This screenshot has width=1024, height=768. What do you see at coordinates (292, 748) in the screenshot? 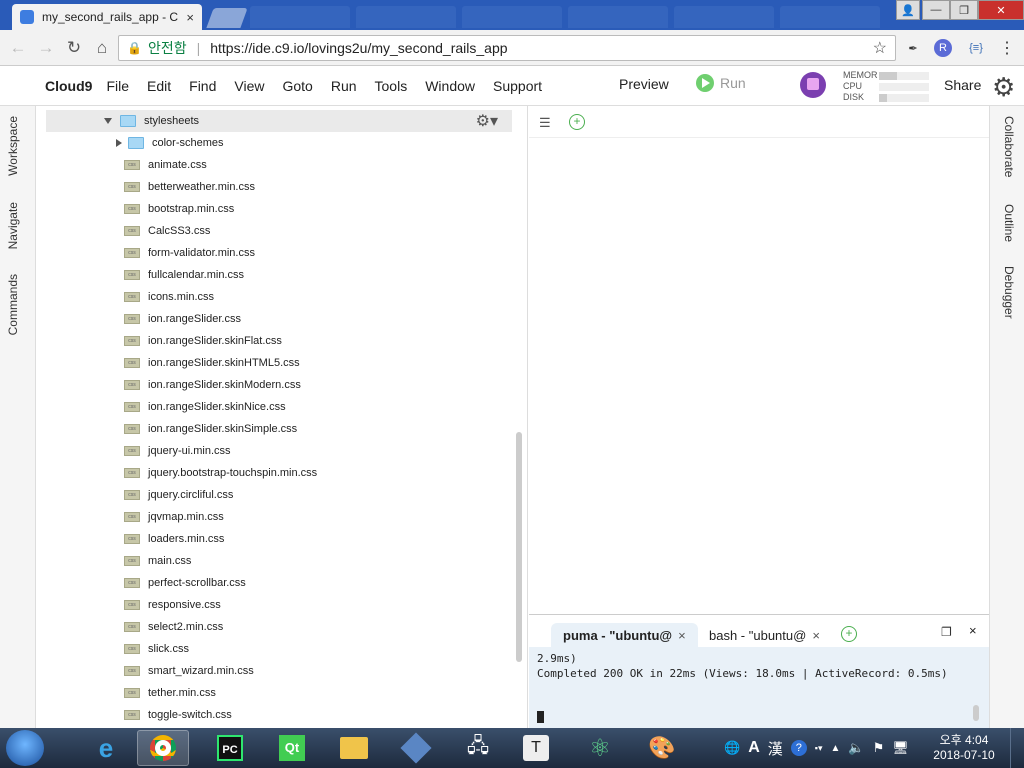
I see `qt-icon: Qt` at bounding box center [292, 748].